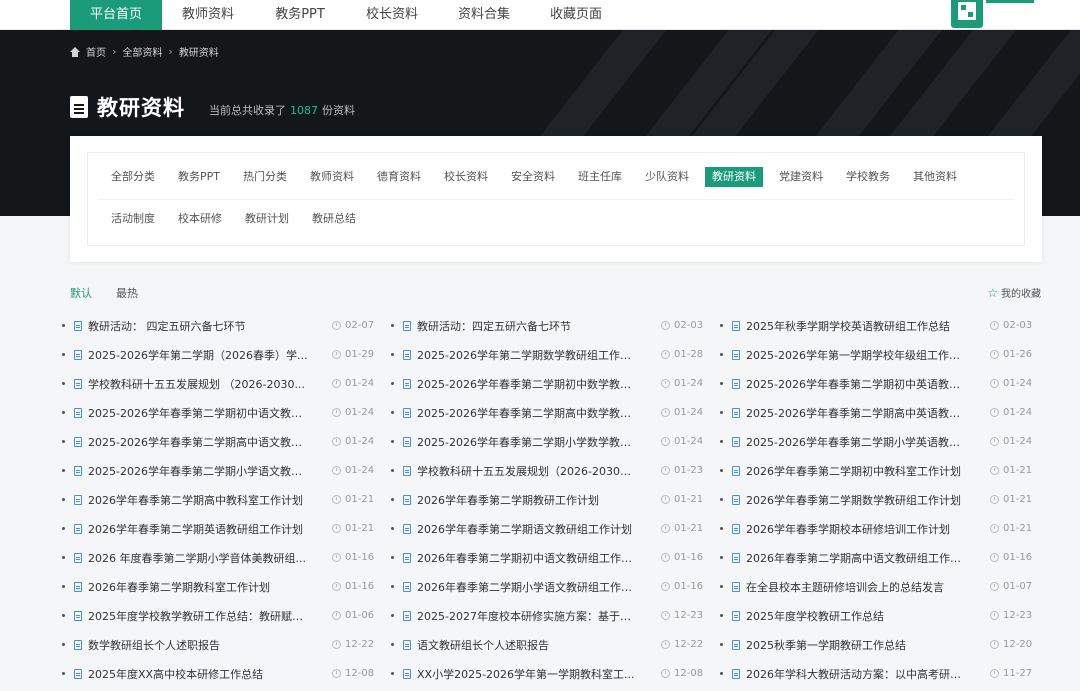  I want to click on category-filter-item: 安全资料, so click(533, 177).